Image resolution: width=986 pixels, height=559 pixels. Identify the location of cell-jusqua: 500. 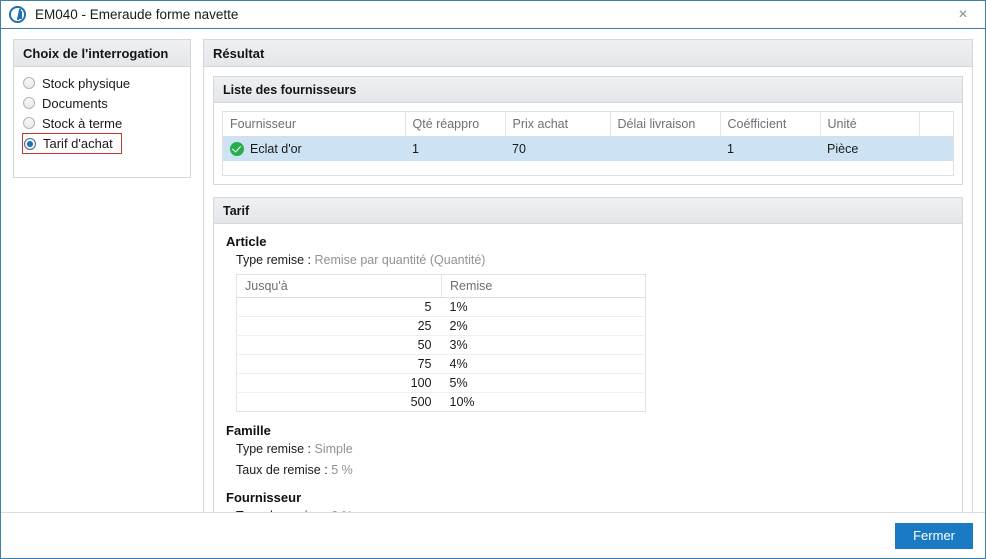
(421, 402).